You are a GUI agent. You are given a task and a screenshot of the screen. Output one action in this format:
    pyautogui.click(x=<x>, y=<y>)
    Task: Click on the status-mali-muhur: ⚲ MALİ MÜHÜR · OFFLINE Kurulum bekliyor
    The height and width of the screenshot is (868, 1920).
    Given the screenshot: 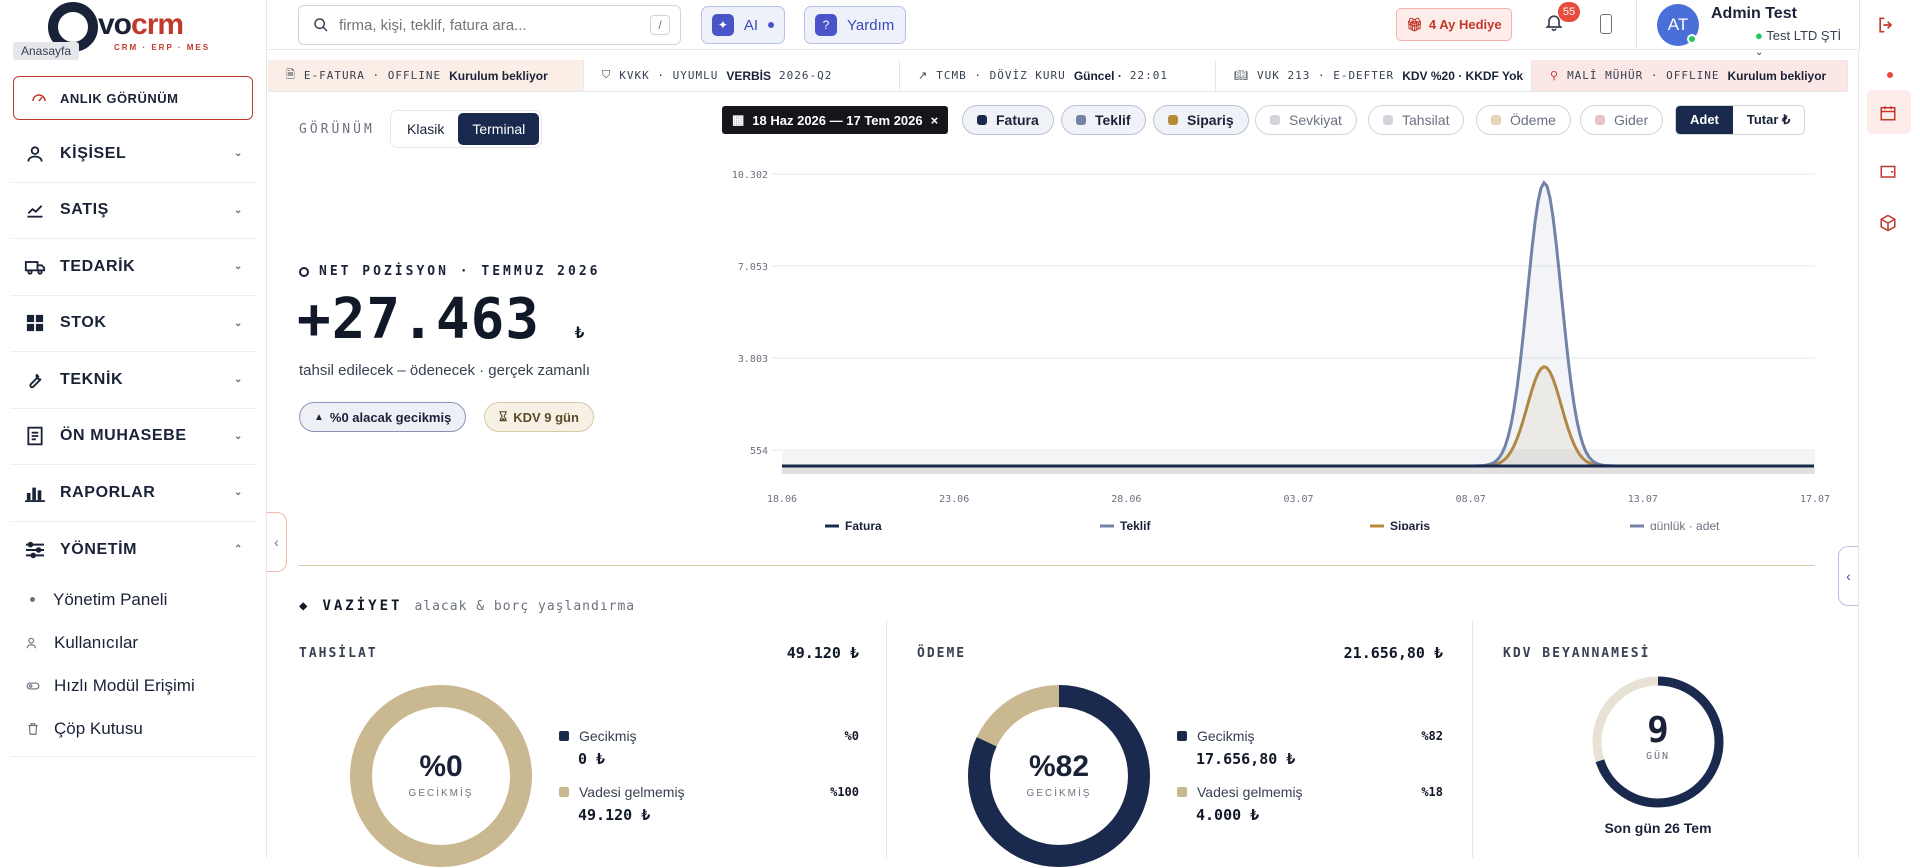 What is the action you would take?
    pyautogui.click(x=1690, y=76)
    